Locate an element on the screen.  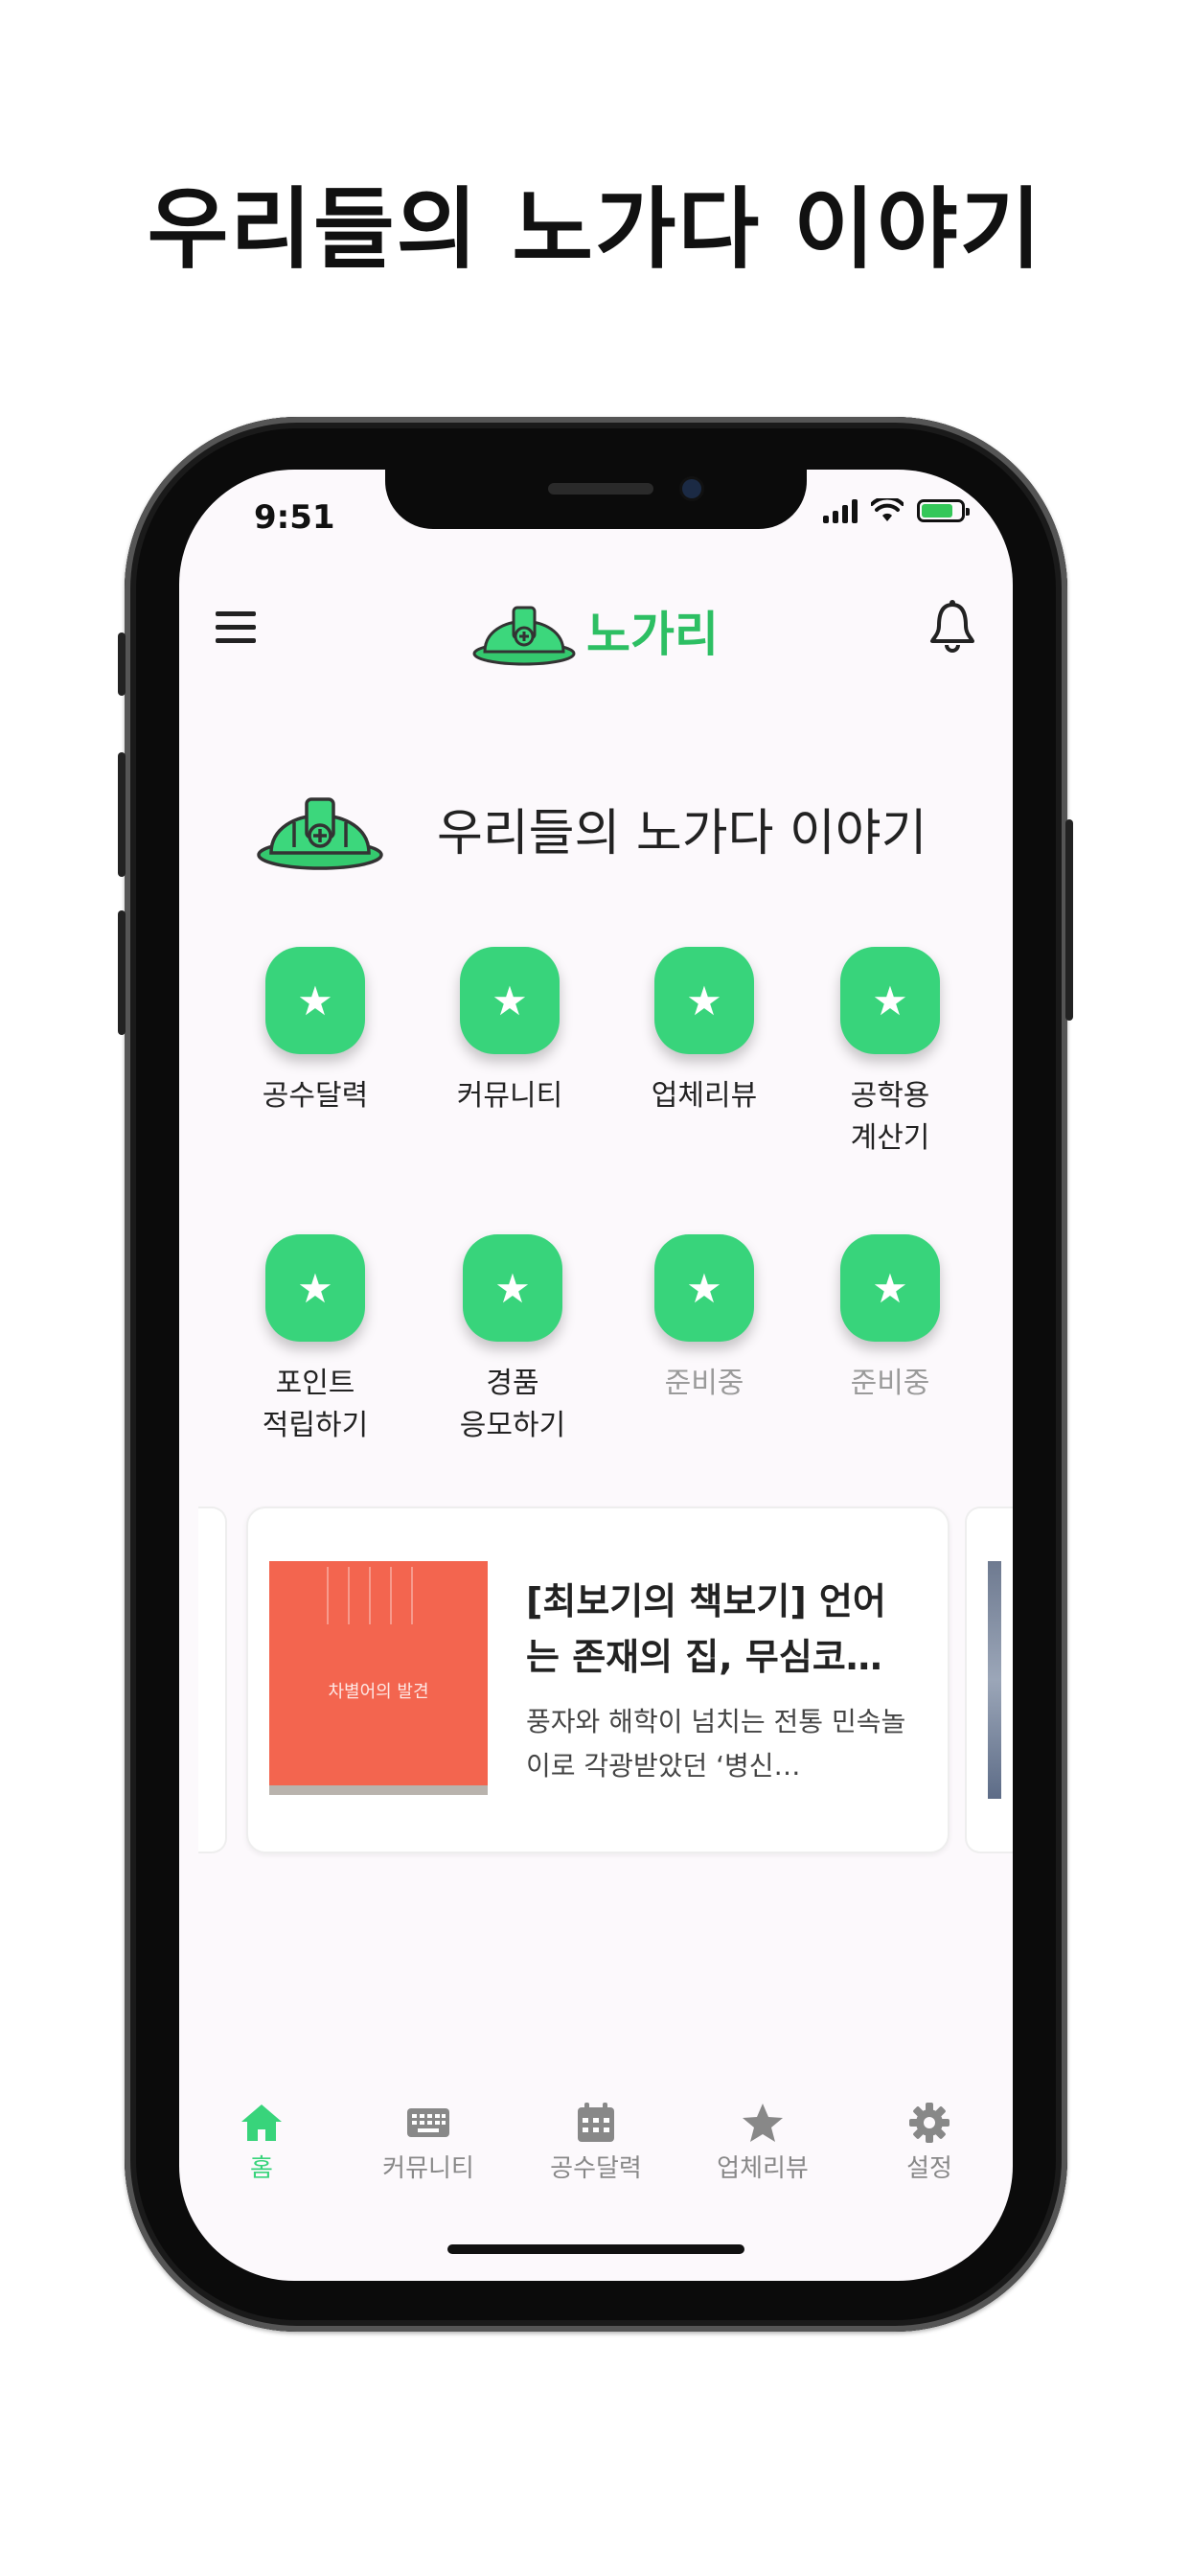
signal-icon is located at coordinates (841, 510).